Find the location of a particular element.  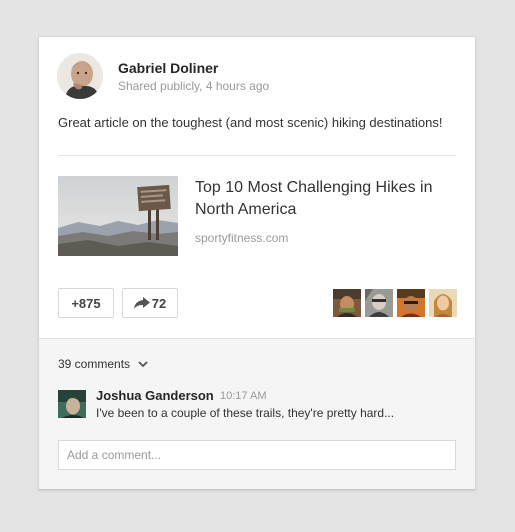

plus-one-button: +875 is located at coordinates (86, 303).